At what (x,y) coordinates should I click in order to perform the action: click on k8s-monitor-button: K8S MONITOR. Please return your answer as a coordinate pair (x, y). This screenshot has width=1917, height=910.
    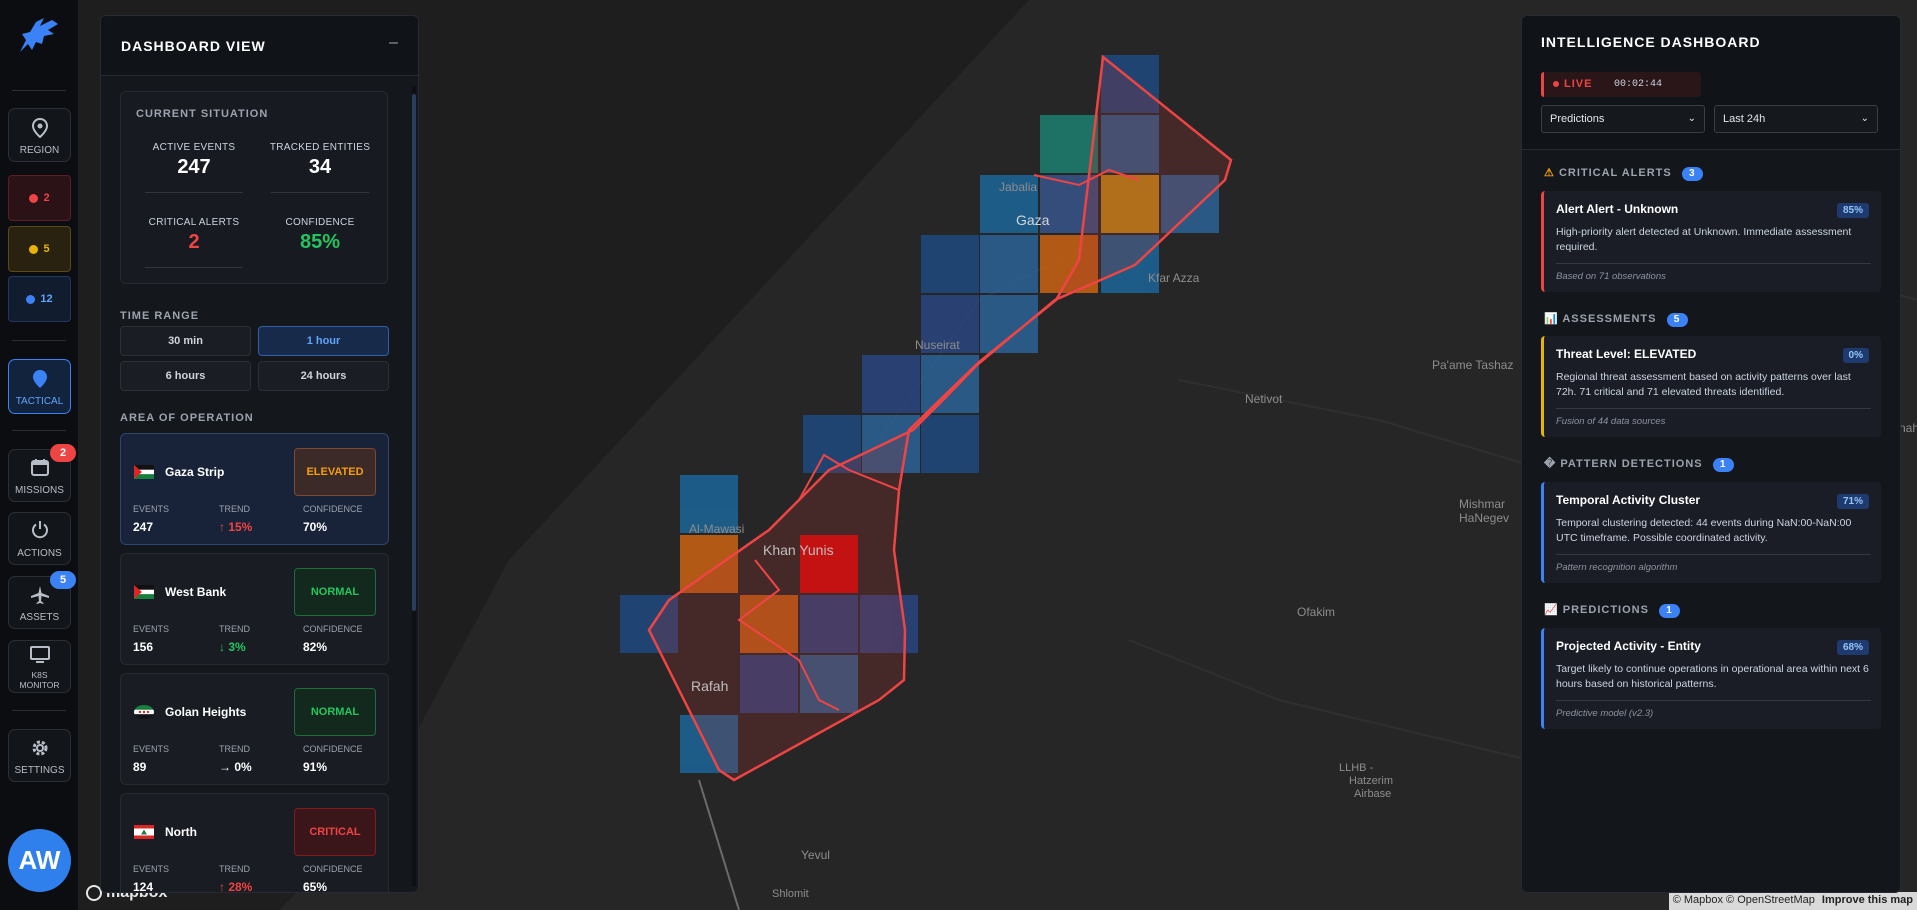
    Looking at the image, I should click on (39, 666).